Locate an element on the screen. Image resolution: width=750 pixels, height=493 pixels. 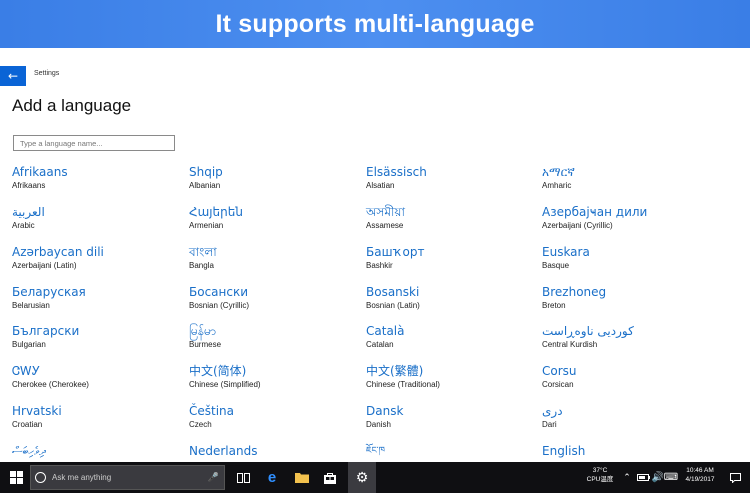
language-english-name: Albanian is located at coordinates (205, 185).